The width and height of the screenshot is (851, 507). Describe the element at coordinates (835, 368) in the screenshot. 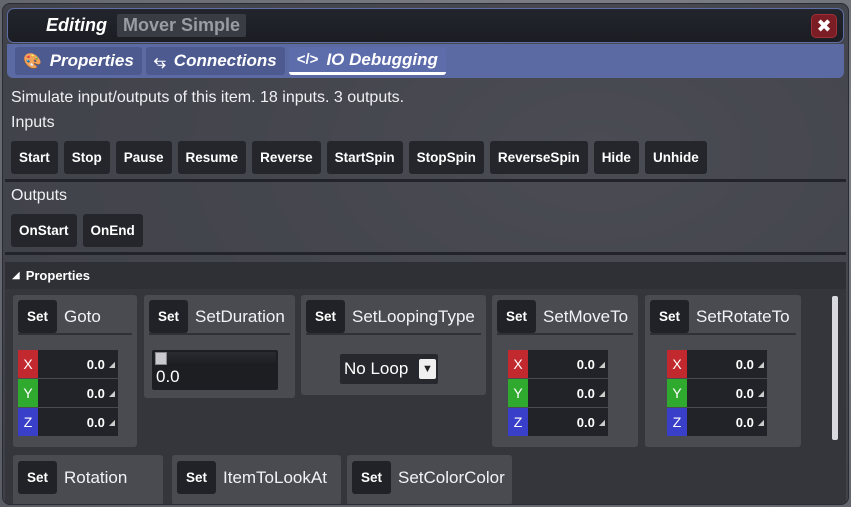

I see `properties-scrollbar` at that location.